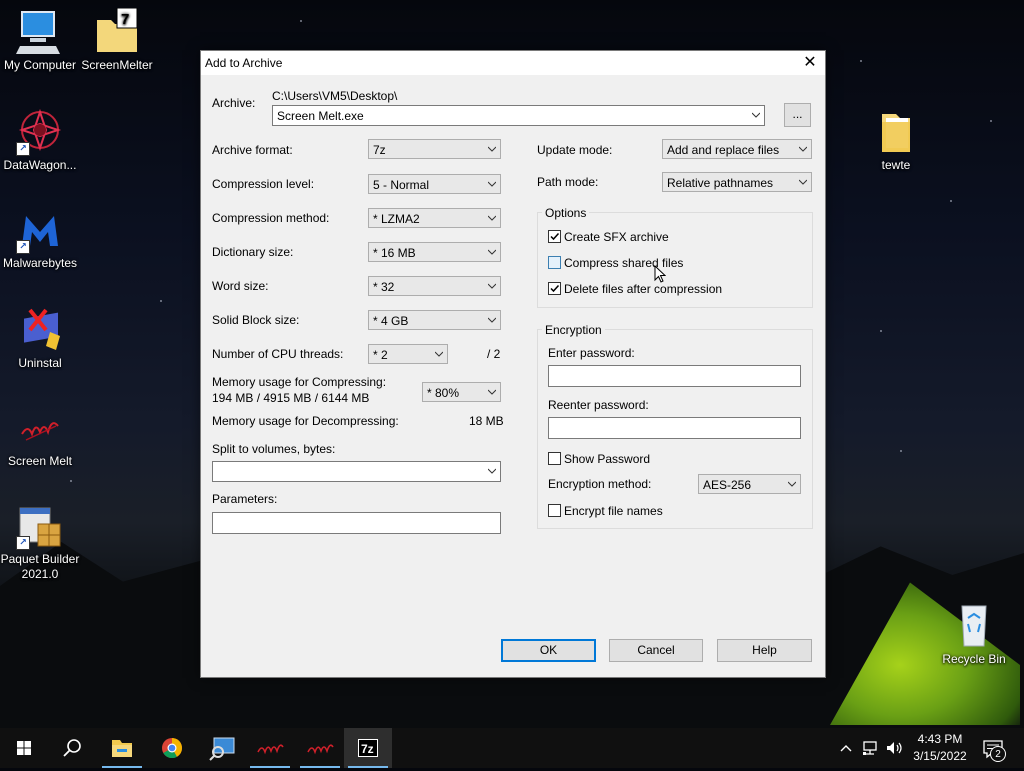 Image resolution: width=1024 pixels, height=771 pixels. What do you see at coordinates (607, 459) in the screenshot?
I see `show-password-label: Show Password` at bounding box center [607, 459].